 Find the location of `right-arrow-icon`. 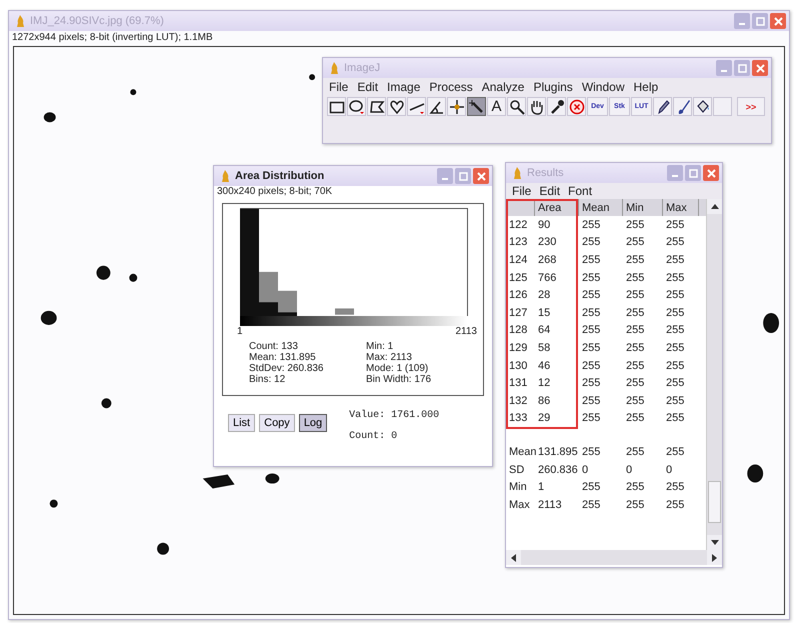

right-arrow-icon is located at coordinates (714, 558).